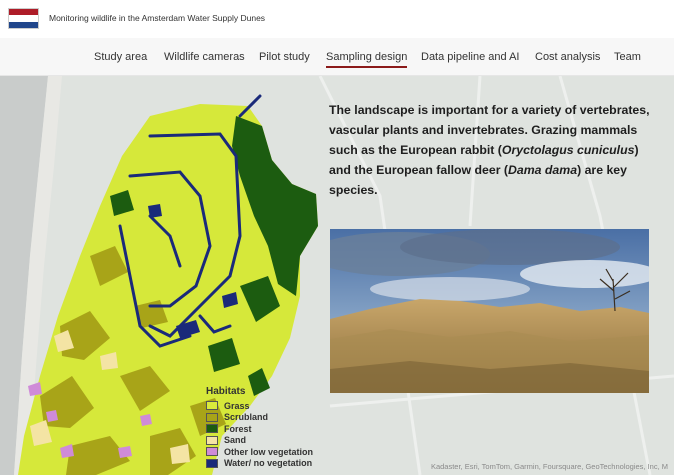 Image resolution: width=674 pixels, height=475 pixels. Describe the element at coordinates (235, 440) in the screenshot. I see `legend-label: Sand` at that location.